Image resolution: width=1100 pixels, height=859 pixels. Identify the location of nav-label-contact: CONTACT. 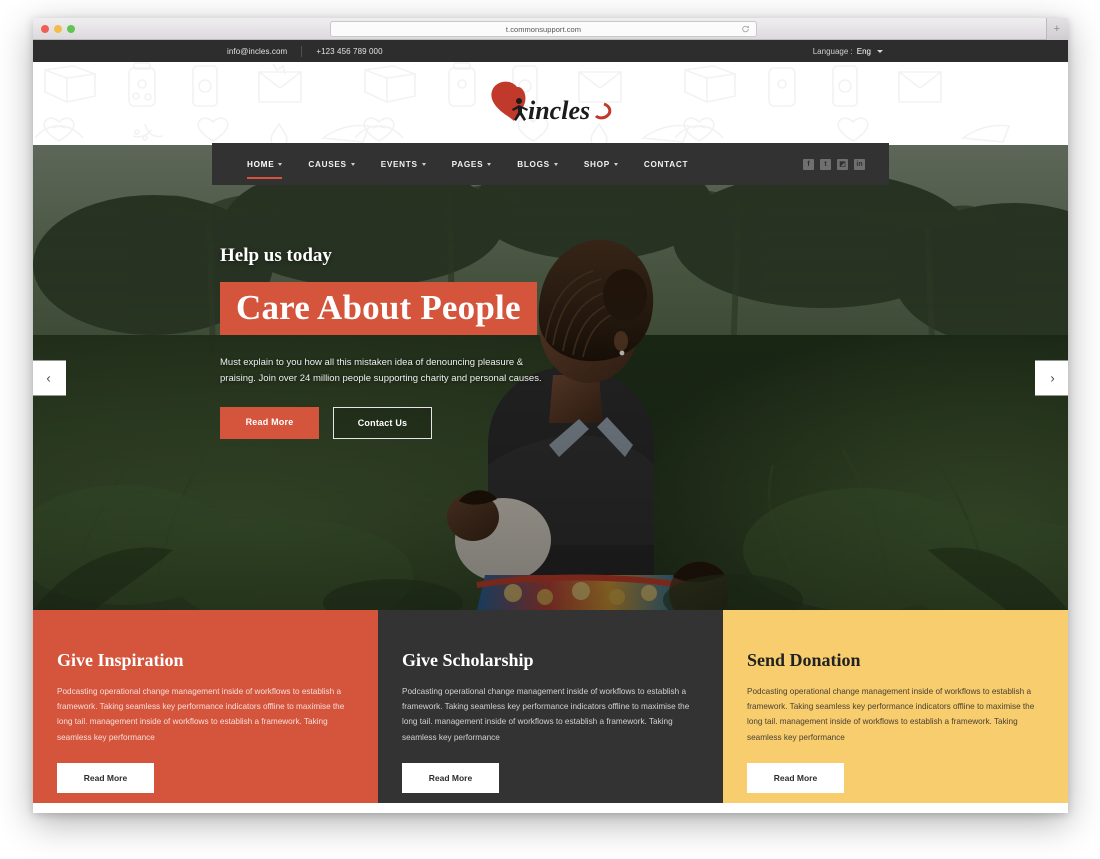
(666, 164).